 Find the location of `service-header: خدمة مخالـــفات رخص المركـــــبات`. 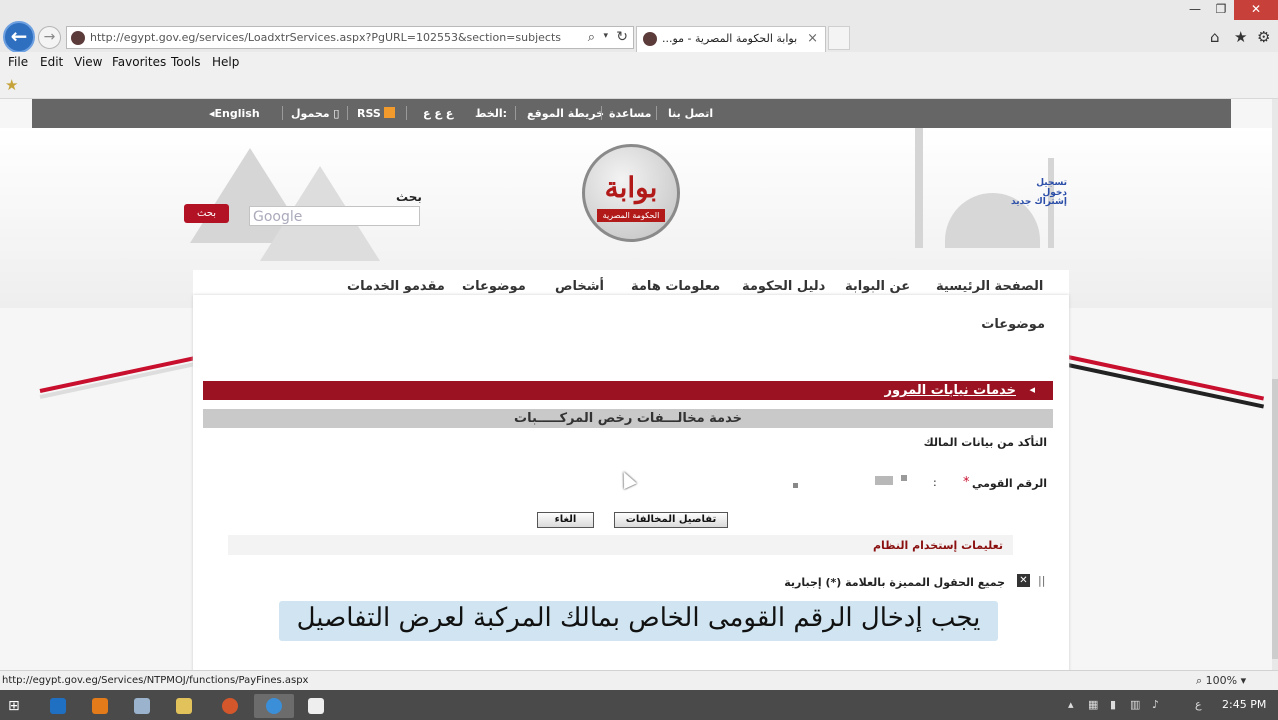

service-header: خدمة مخالـــفات رخص المركـــــبات is located at coordinates (628, 418).